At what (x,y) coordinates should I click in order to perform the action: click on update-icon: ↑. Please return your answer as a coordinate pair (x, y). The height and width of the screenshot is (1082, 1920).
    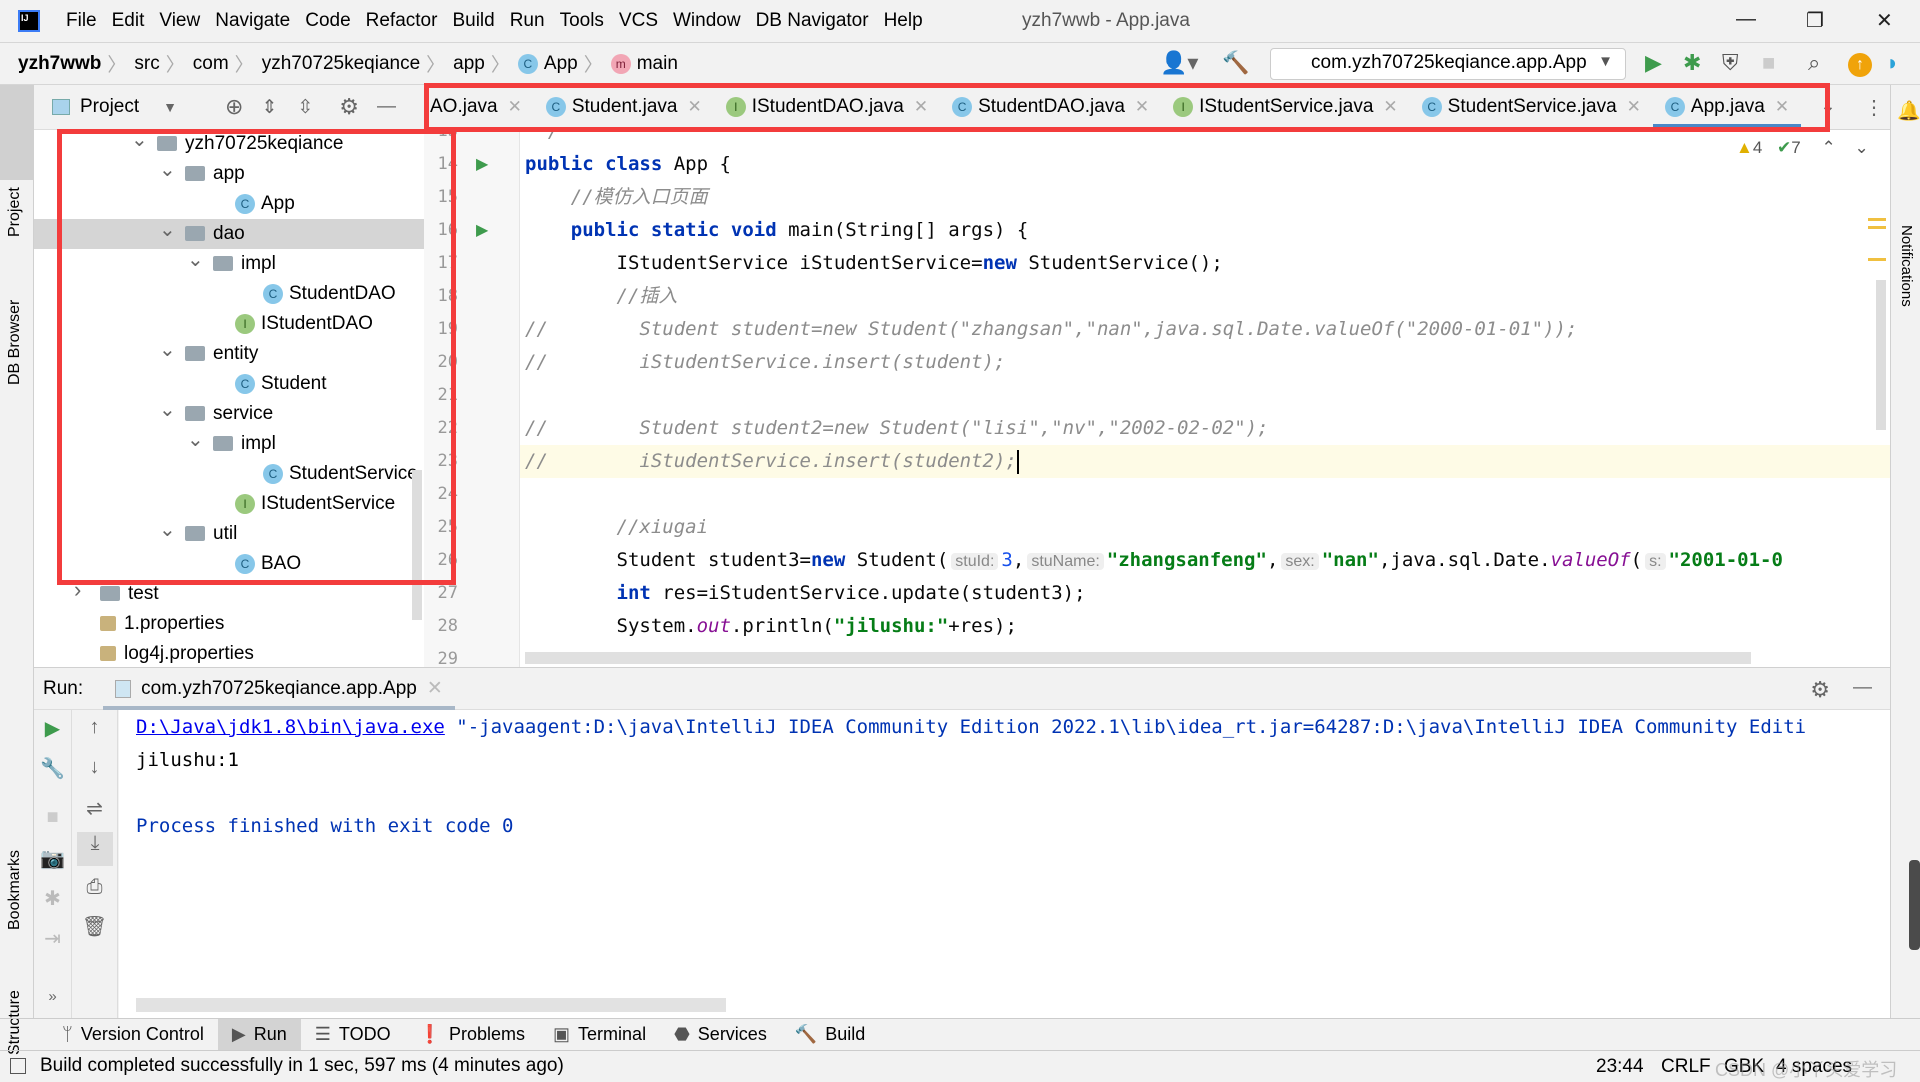
    Looking at the image, I should click on (1860, 65).